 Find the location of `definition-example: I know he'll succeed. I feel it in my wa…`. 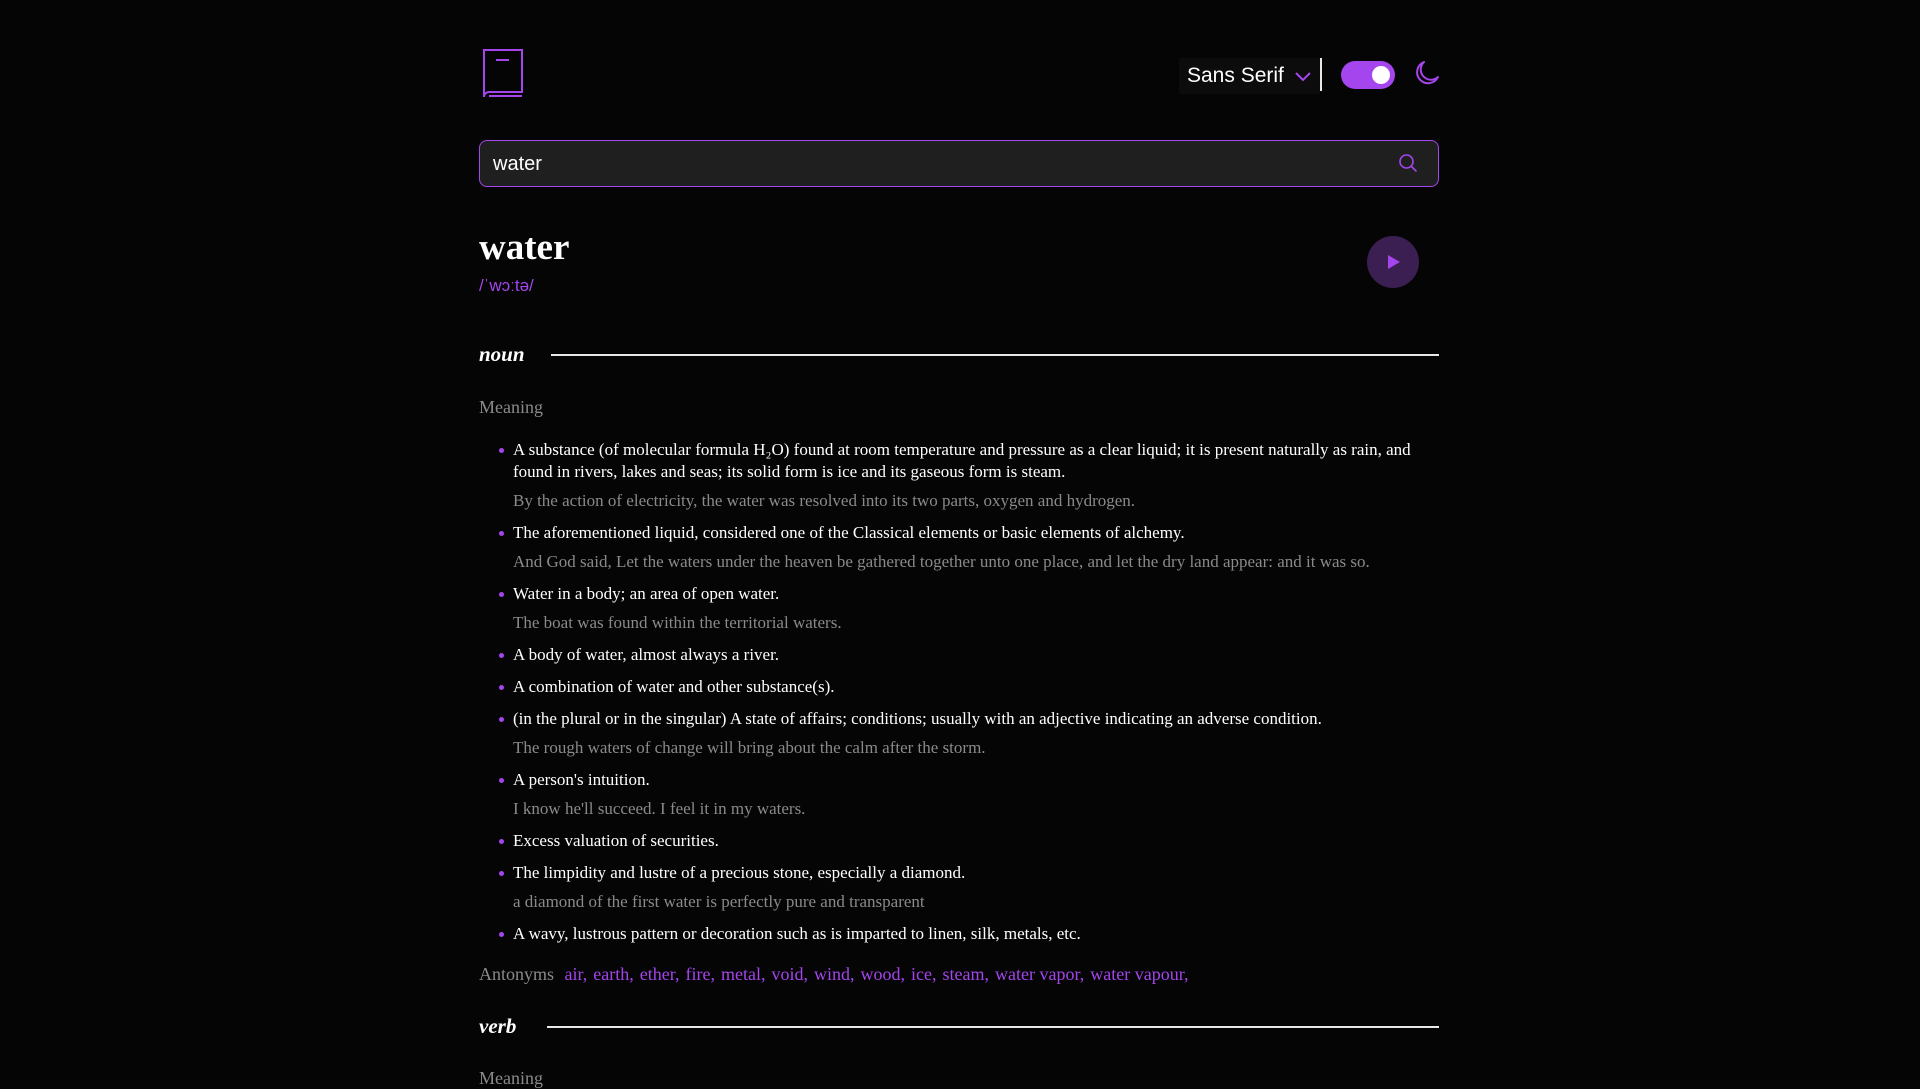

definition-example: I know he'll succeed. I feel it in my wa… is located at coordinates (659, 808).